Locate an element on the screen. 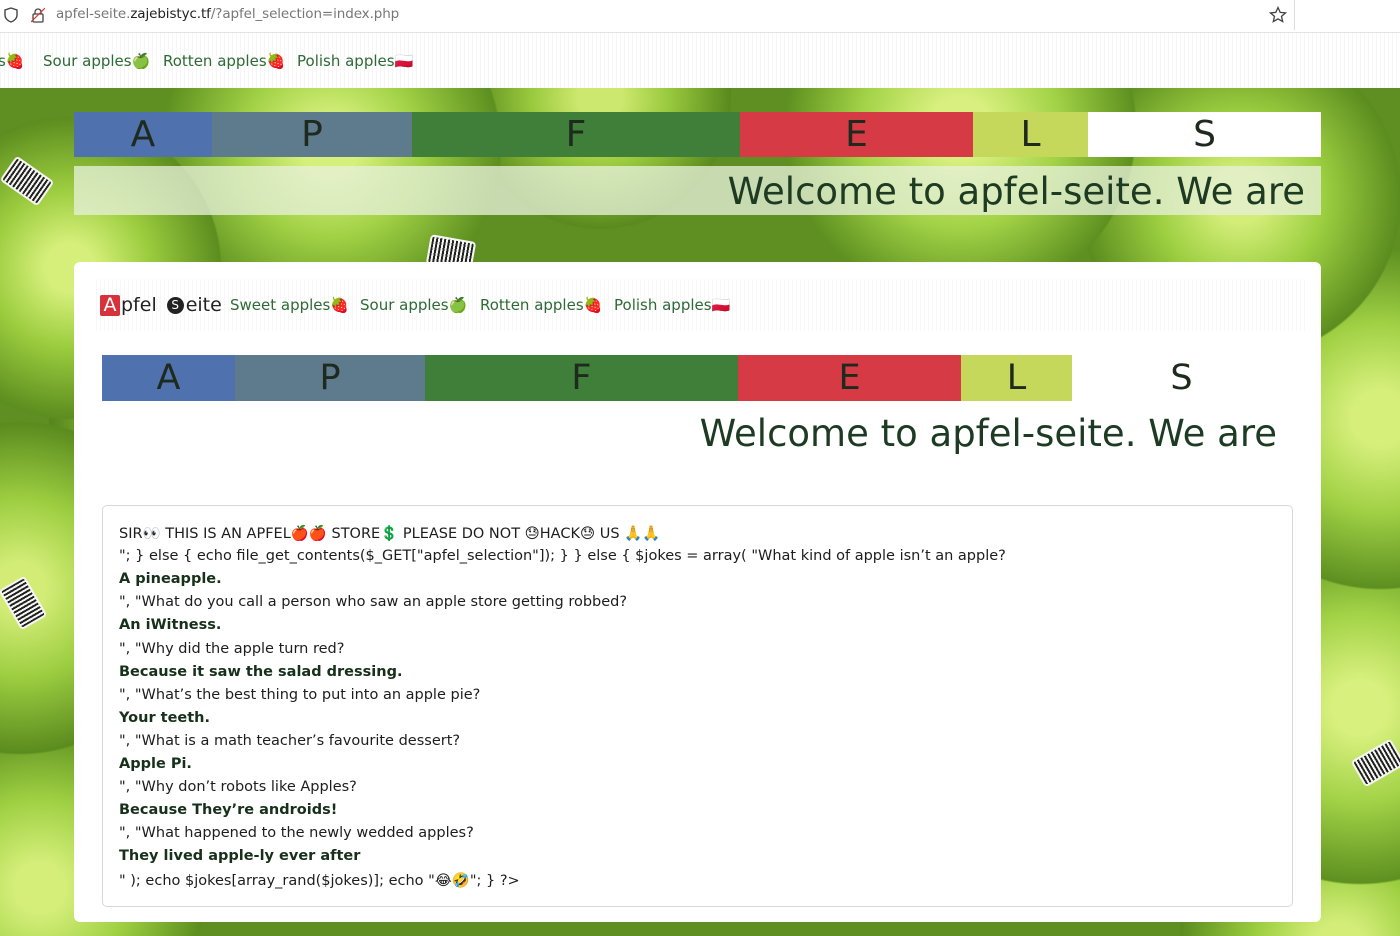 The width and height of the screenshot is (1400, 936). joke-punchline: They lived apple-ly ever after is located at coordinates (240, 856).